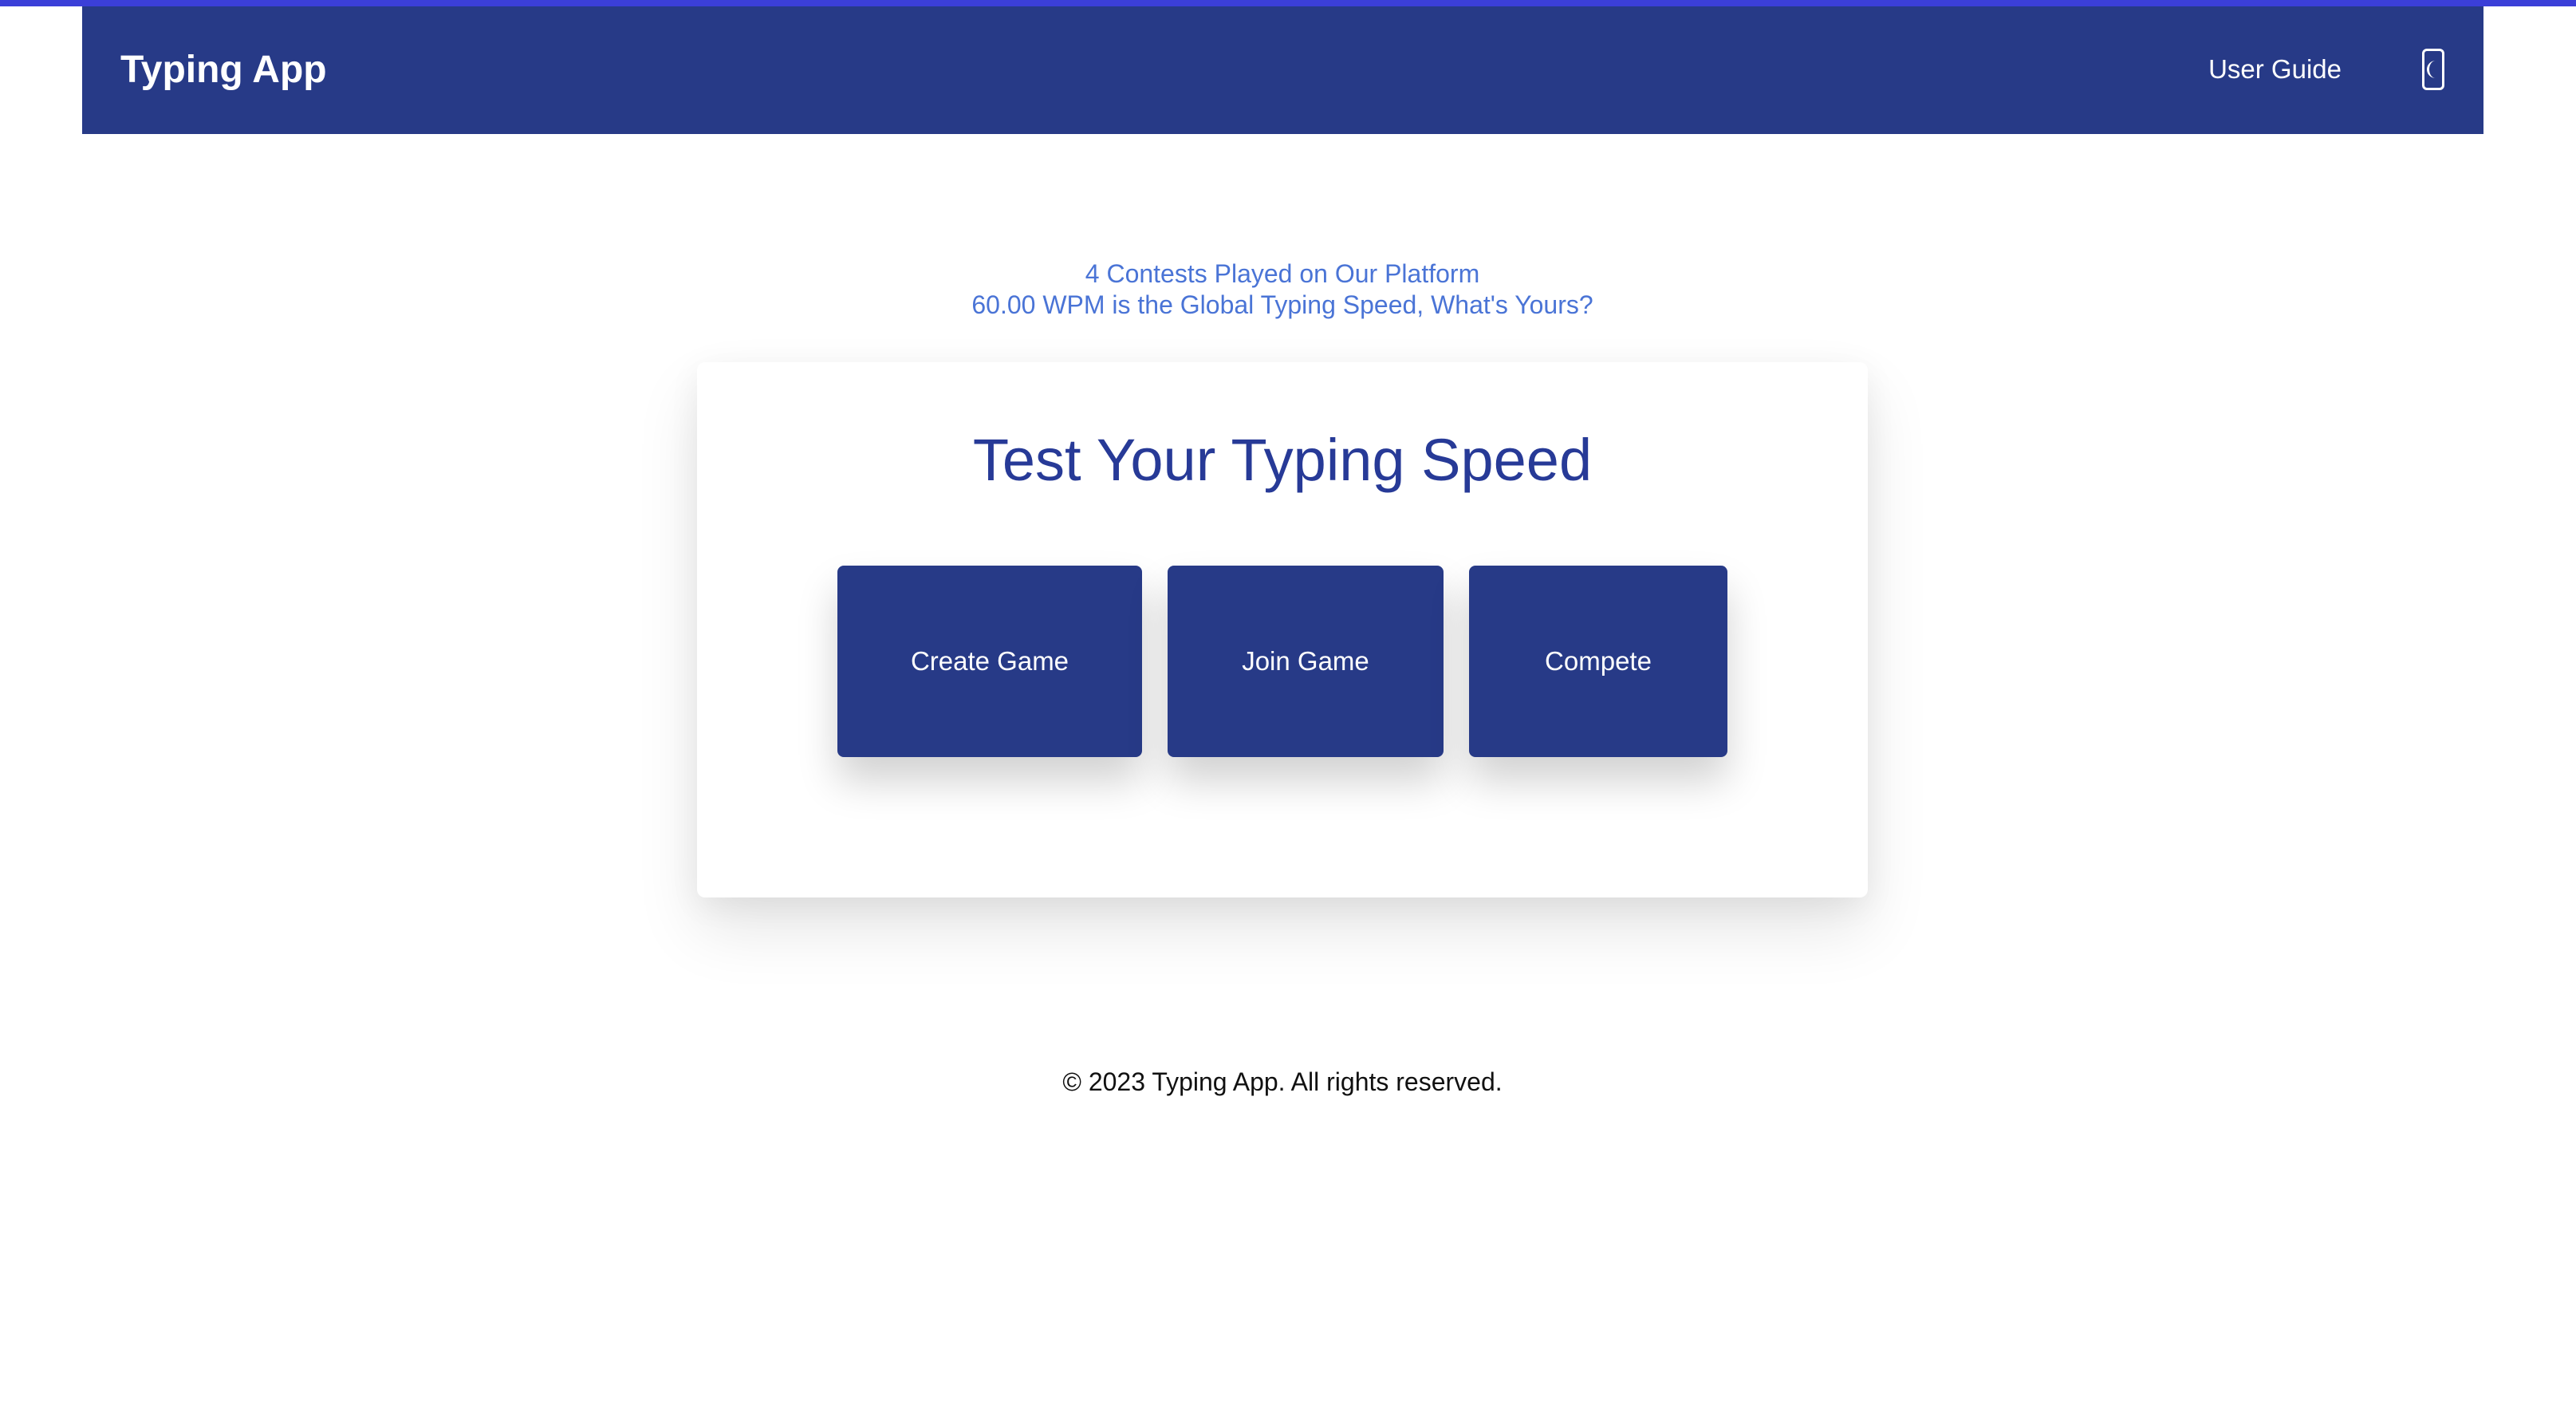 The height and width of the screenshot is (1428, 2576). Describe the element at coordinates (223, 70) in the screenshot. I see `brand-logo: Typing App` at that location.